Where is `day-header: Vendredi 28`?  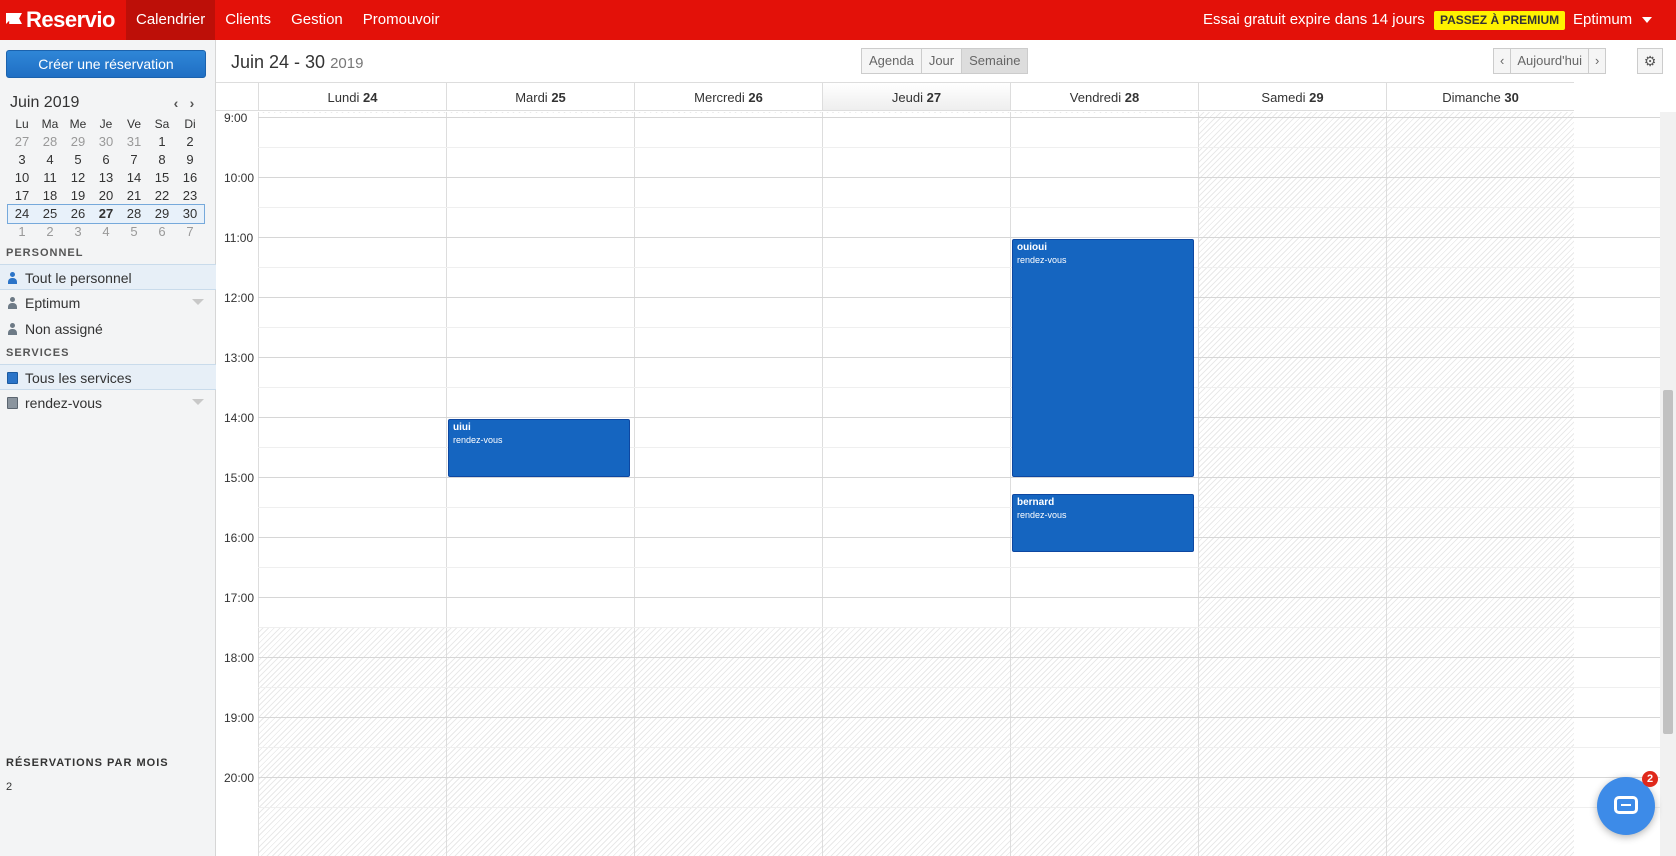
day-header: Vendredi 28 is located at coordinates (1104, 96).